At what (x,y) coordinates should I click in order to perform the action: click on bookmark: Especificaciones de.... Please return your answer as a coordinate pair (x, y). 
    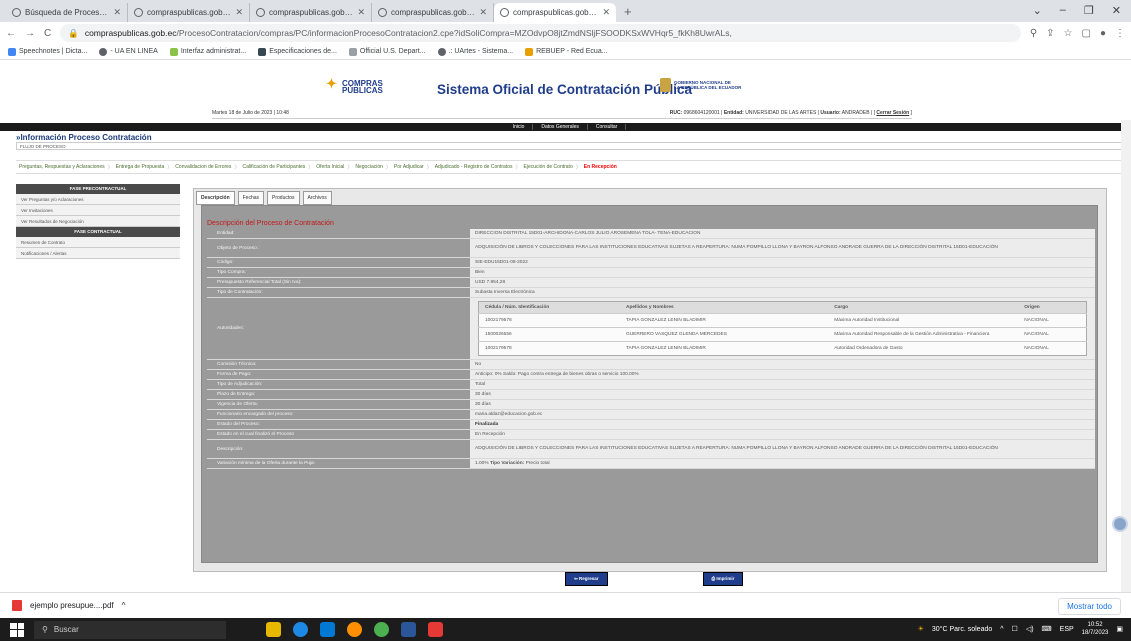
    Looking at the image, I should click on (297, 51).